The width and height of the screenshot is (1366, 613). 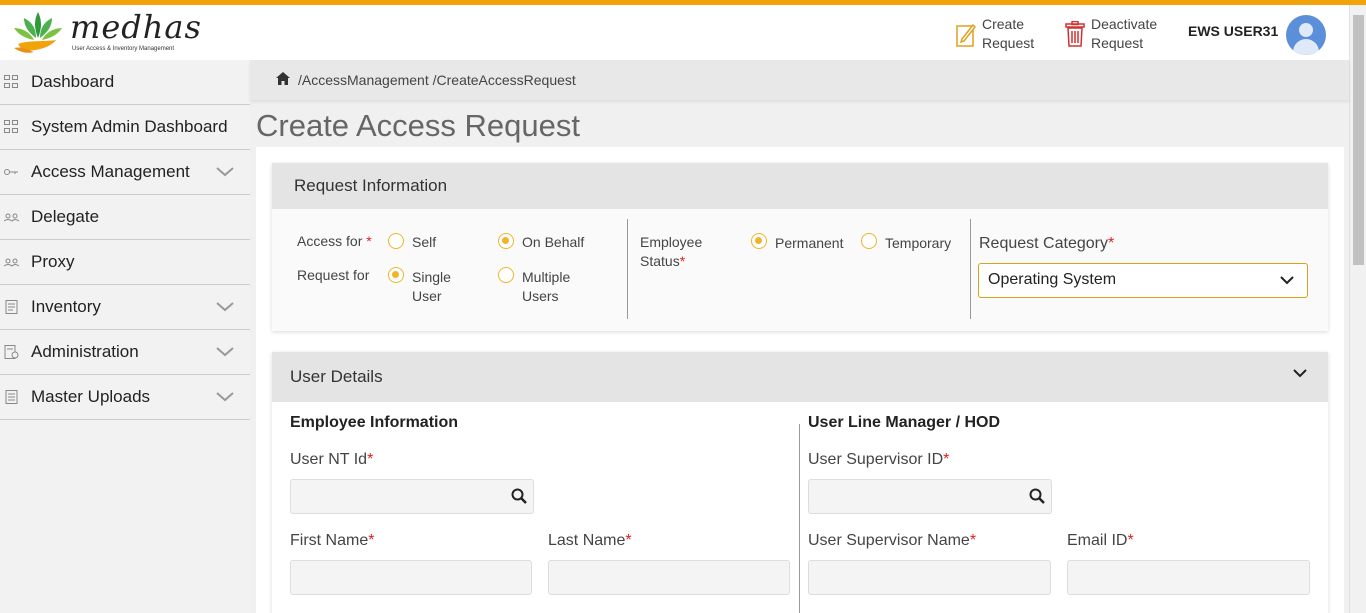 I want to click on request-category-label: Request Category*, so click(x=1046, y=244).